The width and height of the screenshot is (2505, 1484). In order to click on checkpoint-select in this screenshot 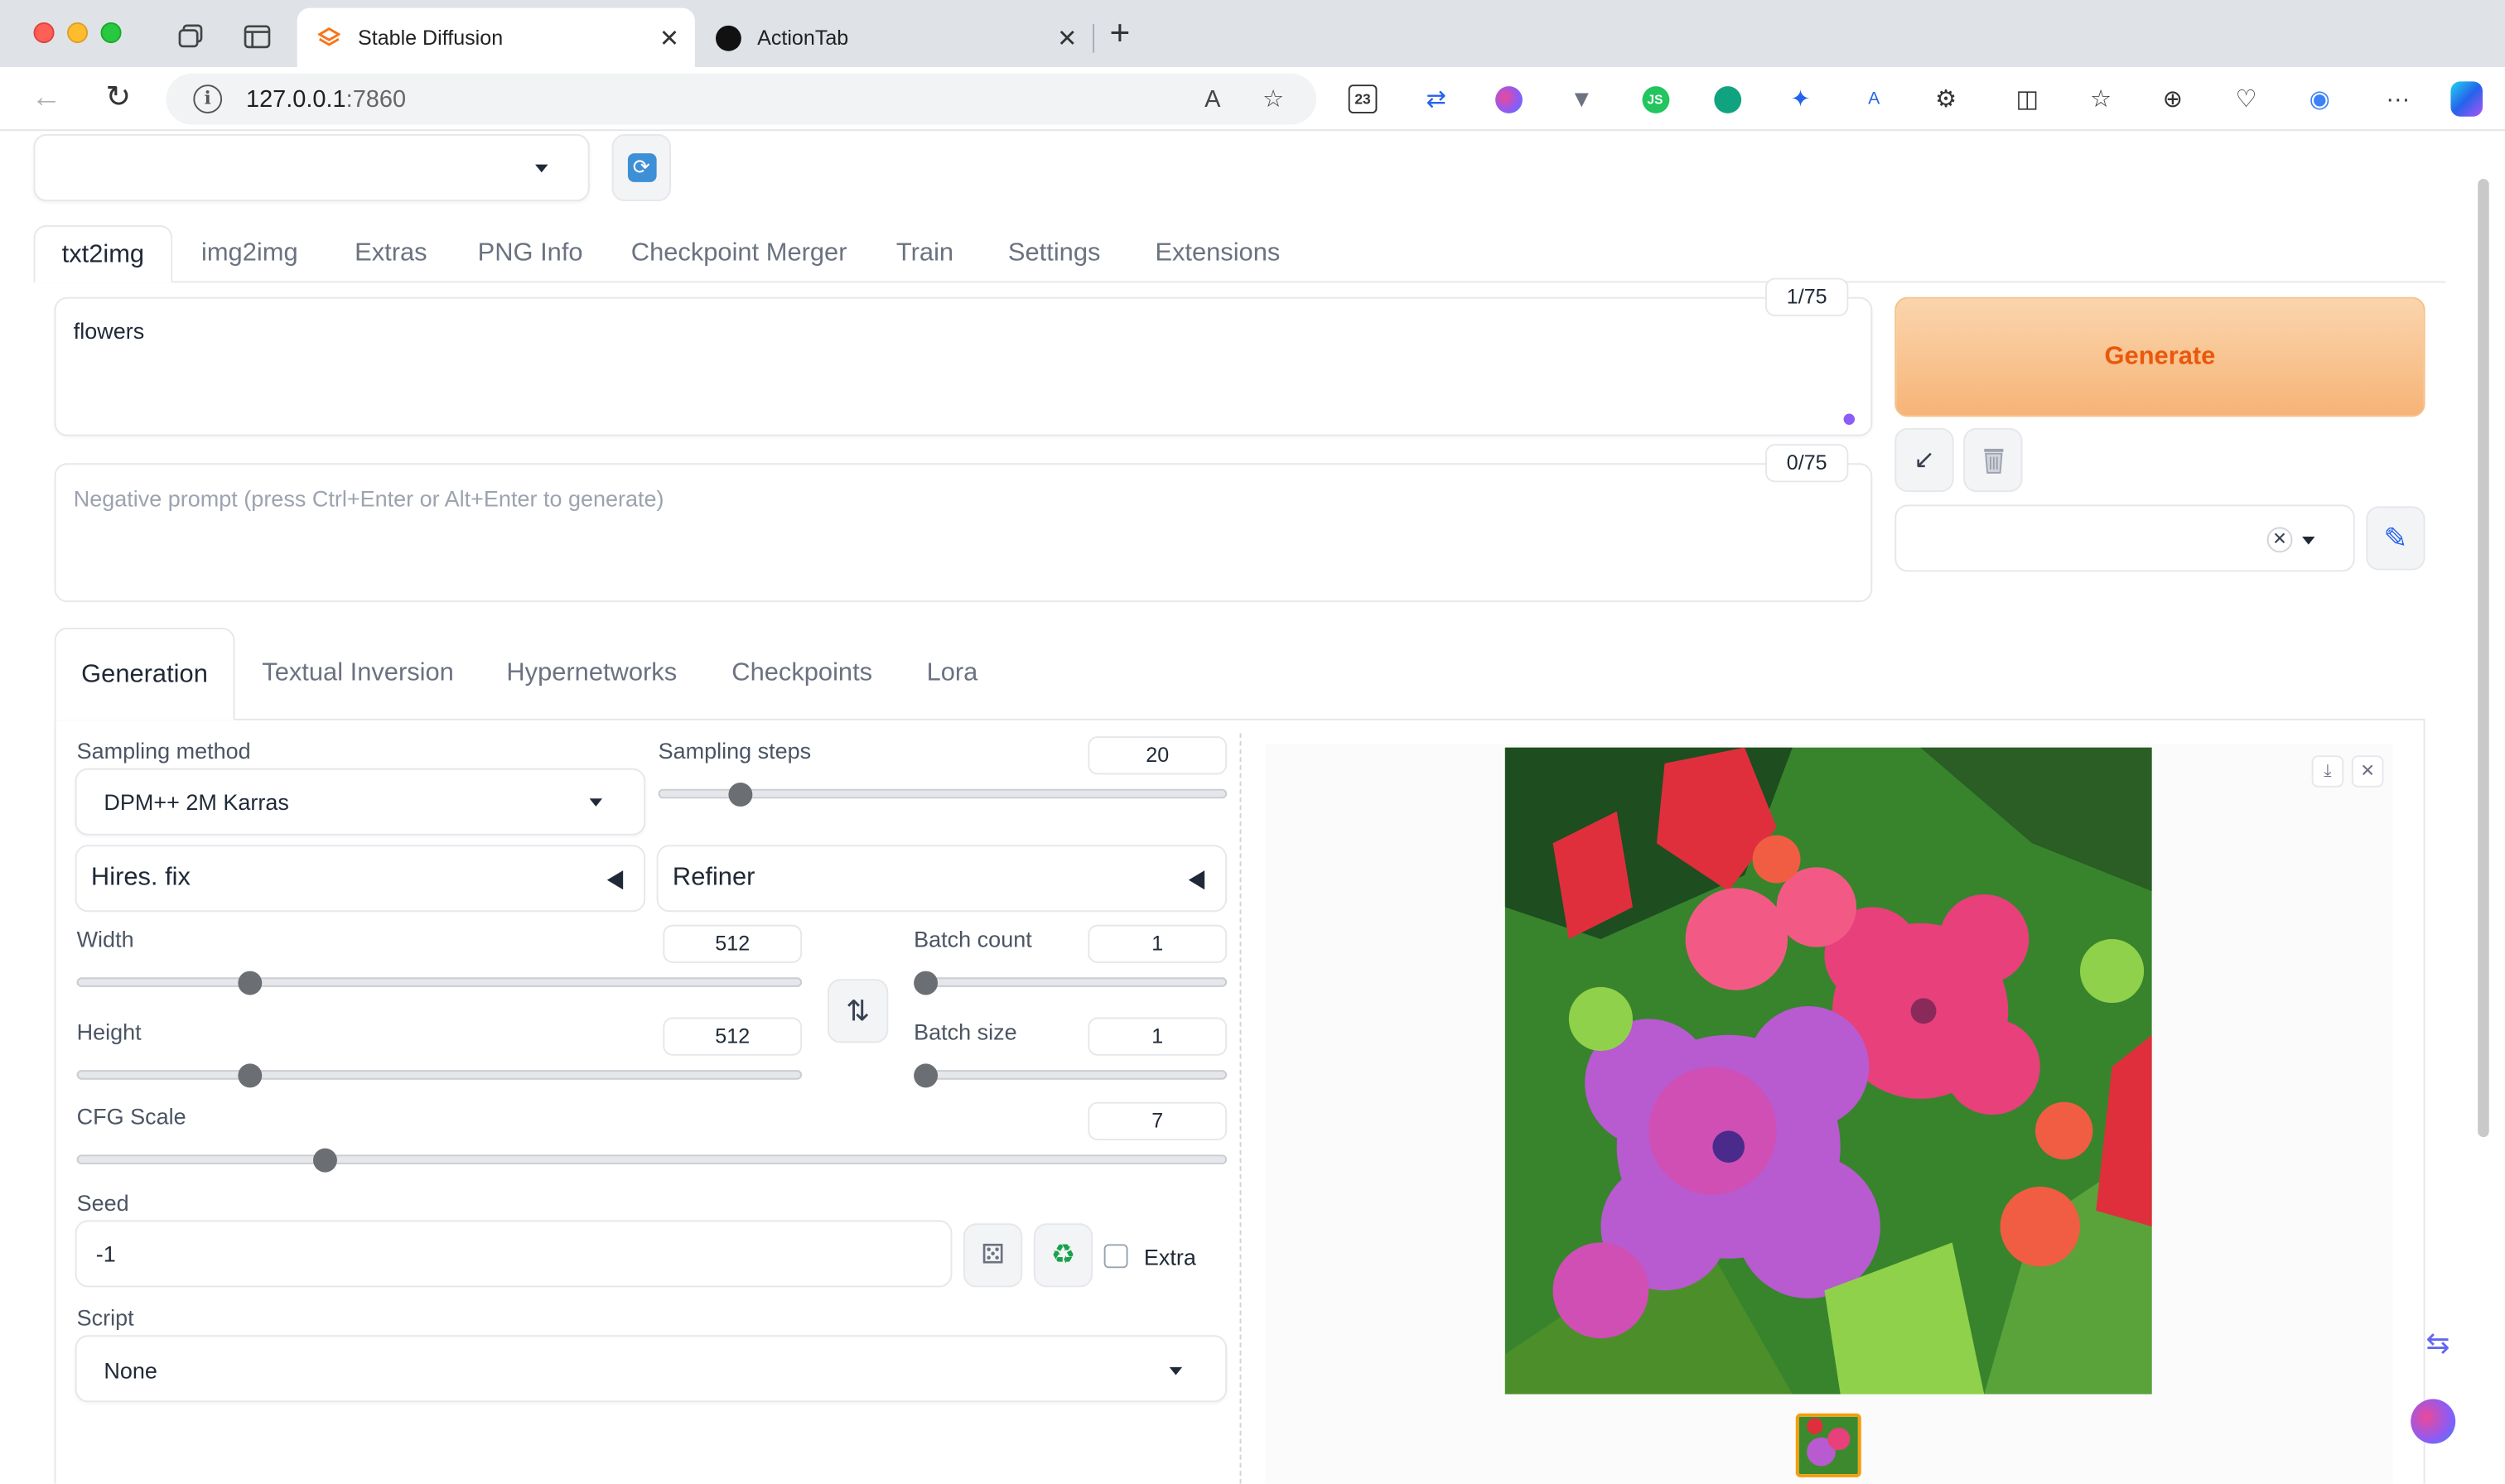, I will do `click(311, 167)`.